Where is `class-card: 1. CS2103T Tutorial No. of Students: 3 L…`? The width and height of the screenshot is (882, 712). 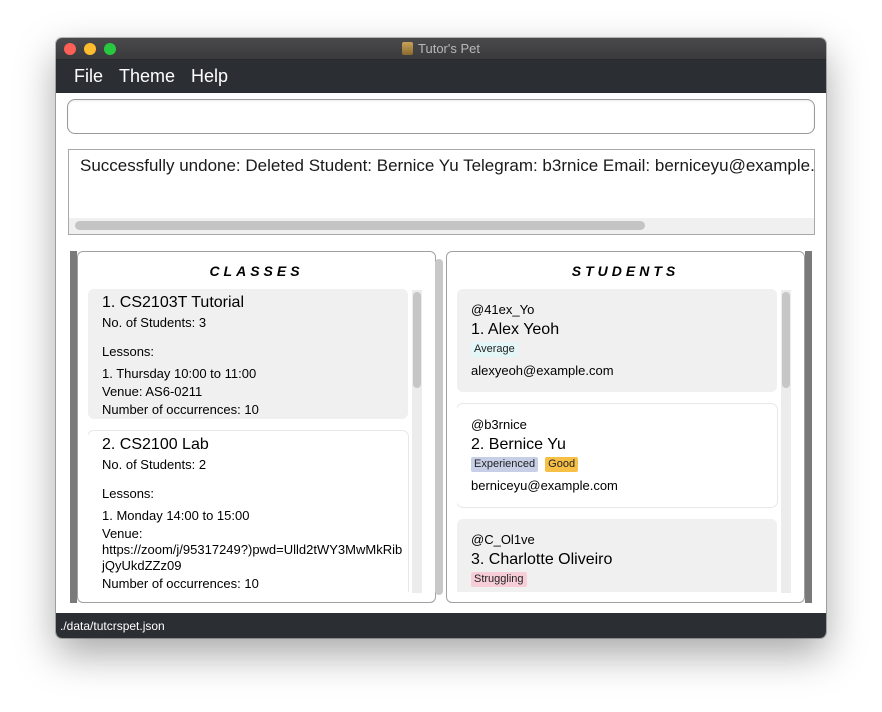
class-card: 1. CS2103T Tutorial No. of Students: 3 L… is located at coordinates (248, 354).